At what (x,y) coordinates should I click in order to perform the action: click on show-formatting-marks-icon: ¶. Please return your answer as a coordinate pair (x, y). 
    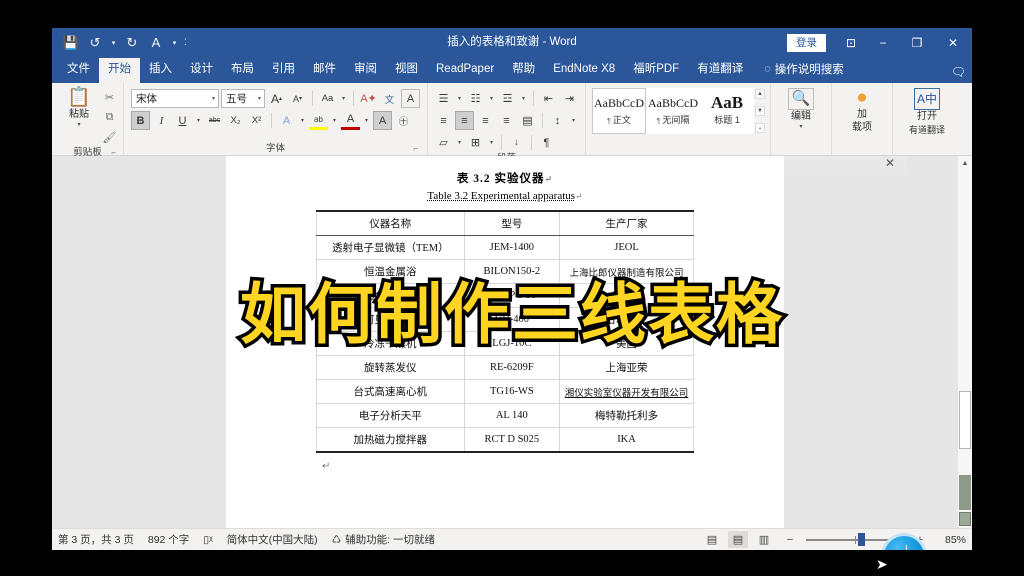
    Looking at the image, I should click on (546, 142).